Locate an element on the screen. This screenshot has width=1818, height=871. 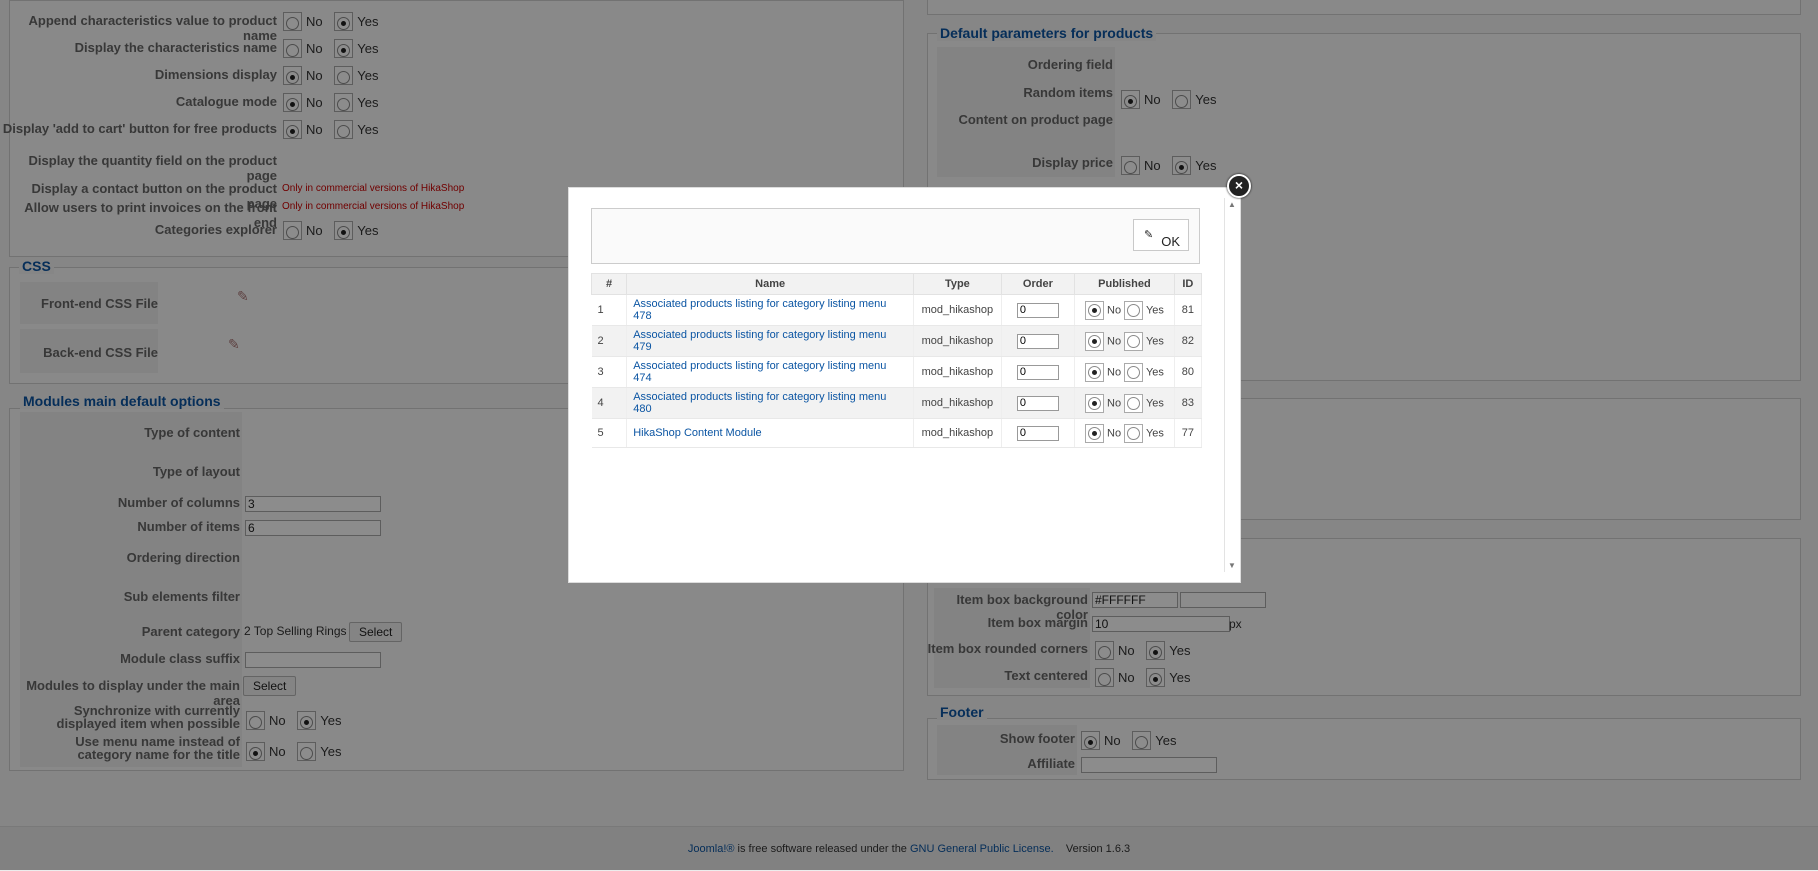
modal-toolbar: ✎ OK is located at coordinates (895, 236).